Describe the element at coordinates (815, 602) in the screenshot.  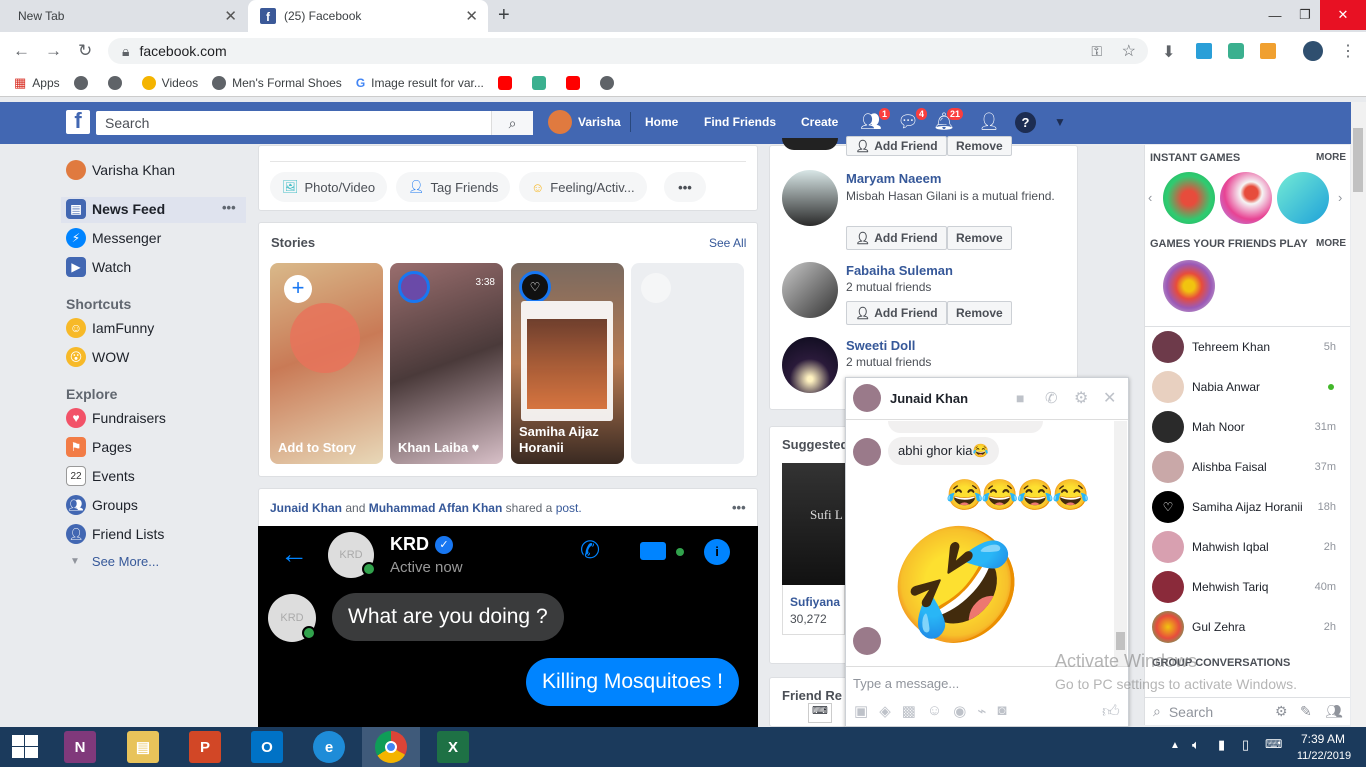
I see `suggested-page-name: Sufiyana` at that location.